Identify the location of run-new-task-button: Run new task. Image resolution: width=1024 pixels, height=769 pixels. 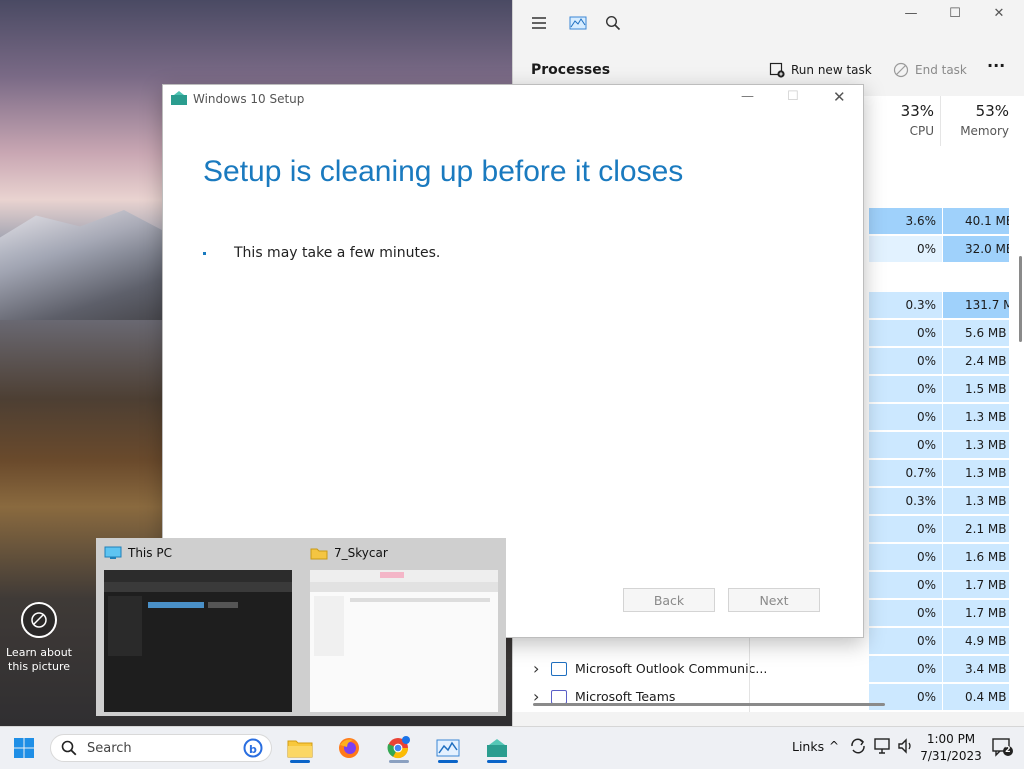
(820, 70).